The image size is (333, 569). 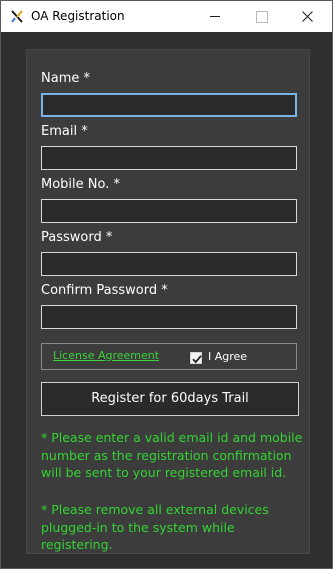 I want to click on mobile-label: Mobile No. *, so click(x=80, y=184).